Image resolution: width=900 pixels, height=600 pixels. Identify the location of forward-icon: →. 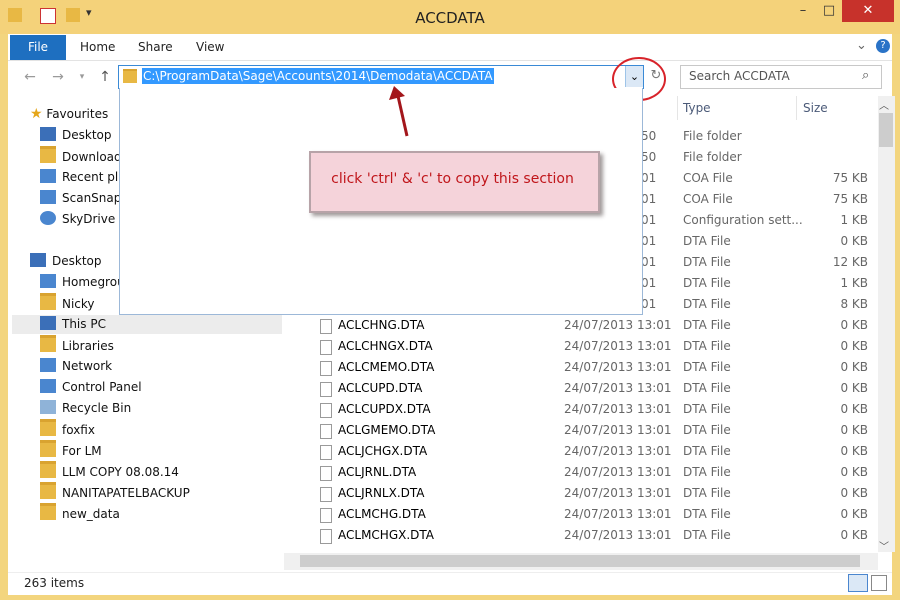
(58, 77).